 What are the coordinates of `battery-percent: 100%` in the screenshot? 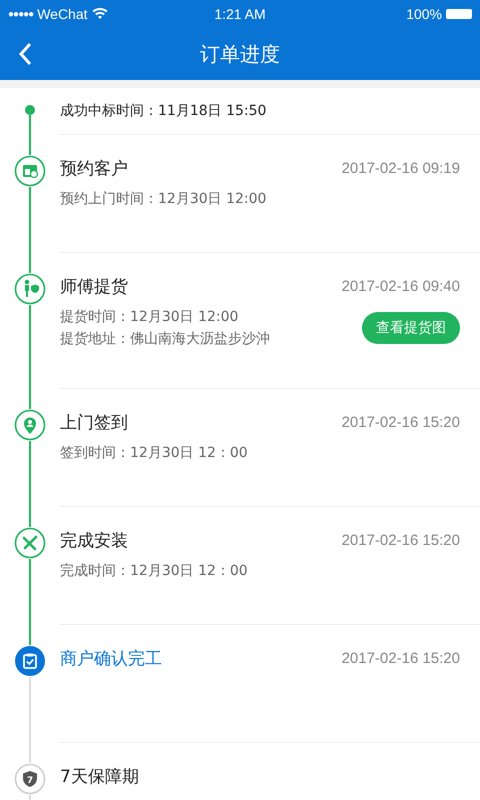 It's located at (424, 14).